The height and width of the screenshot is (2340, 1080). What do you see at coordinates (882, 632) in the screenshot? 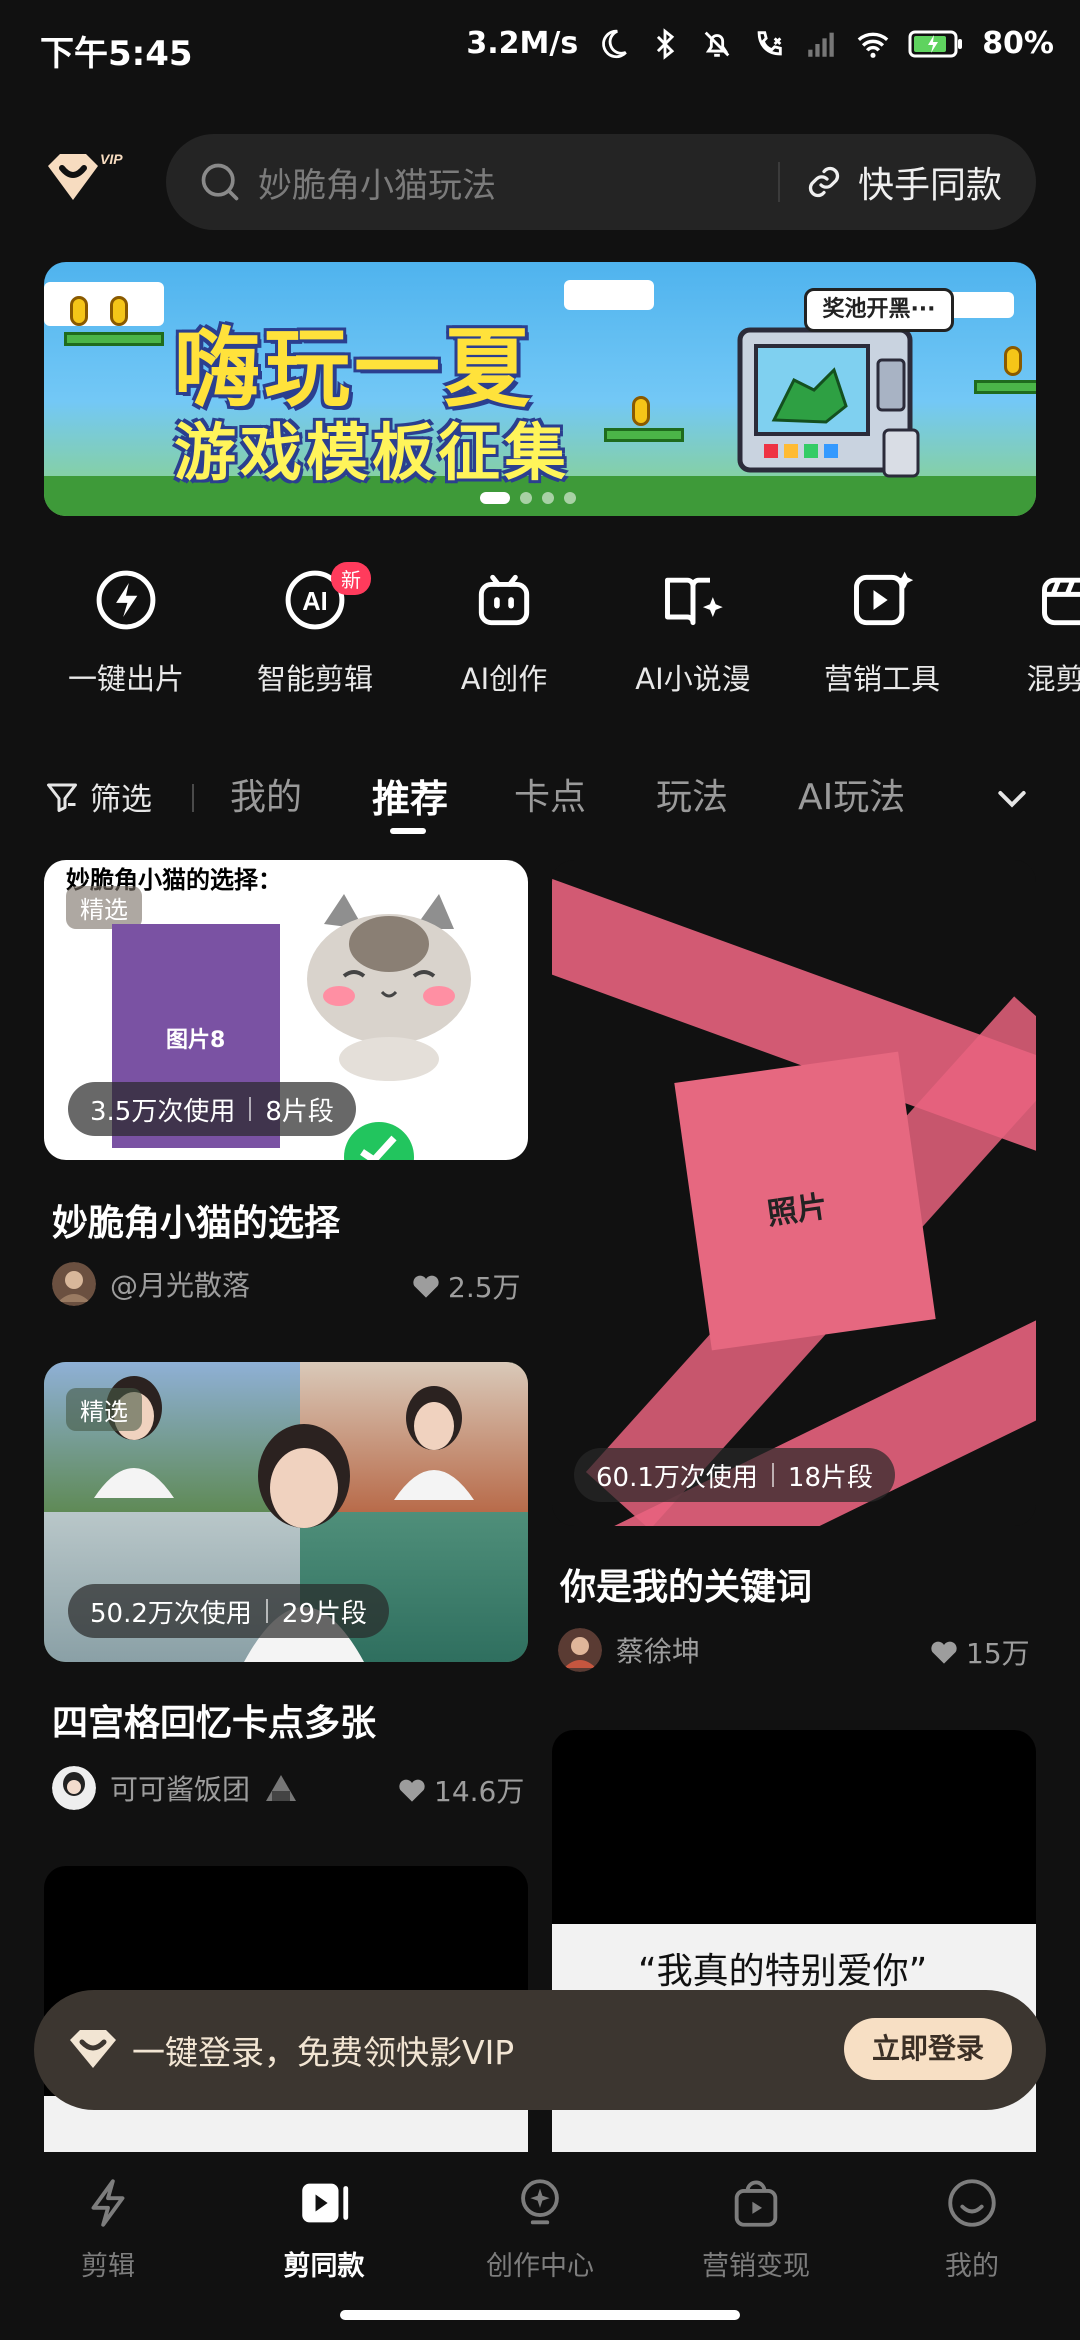
I see `tool-marketing: 营销工具` at bounding box center [882, 632].